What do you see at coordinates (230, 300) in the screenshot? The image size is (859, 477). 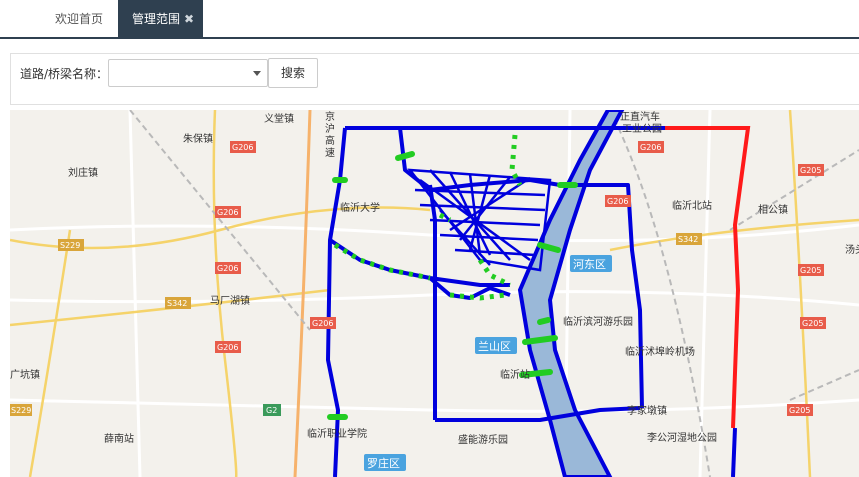 I see `svg-text: 马厂湖镇` at bounding box center [230, 300].